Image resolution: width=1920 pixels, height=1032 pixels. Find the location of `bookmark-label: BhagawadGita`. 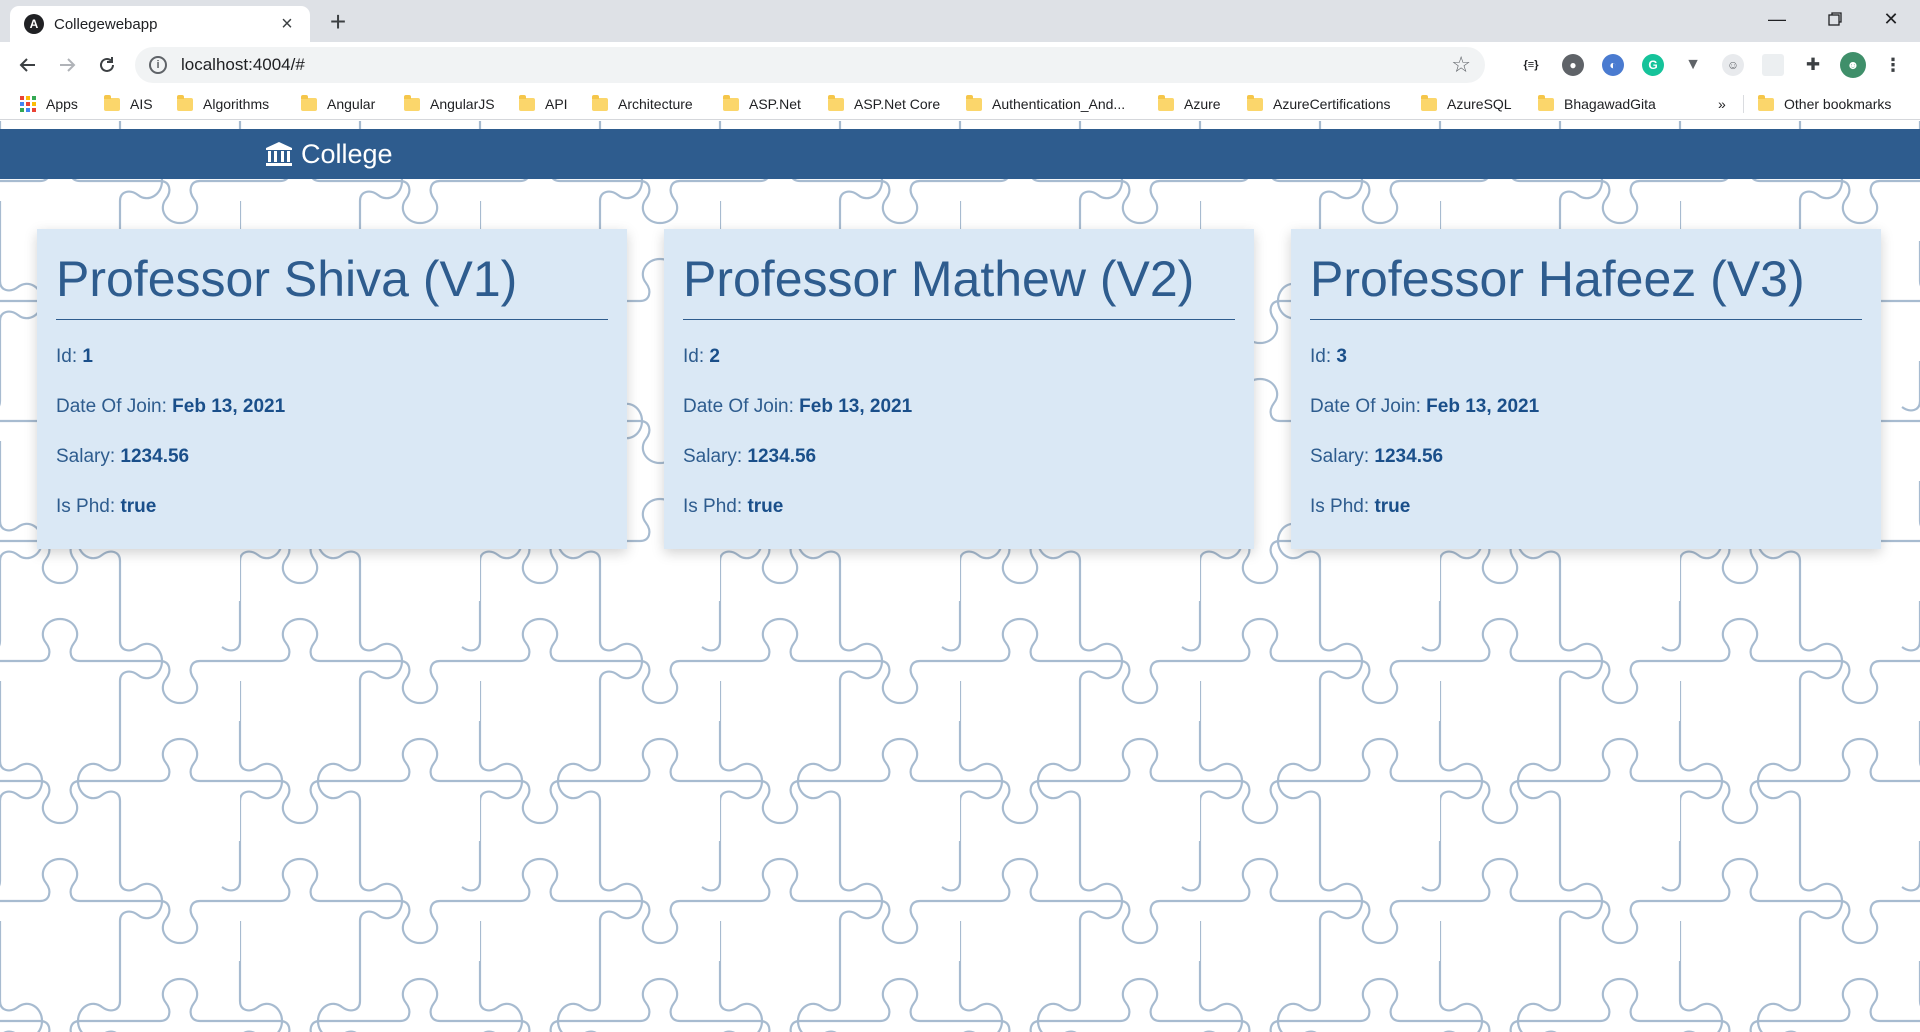

bookmark-label: BhagawadGita is located at coordinates (1610, 104).